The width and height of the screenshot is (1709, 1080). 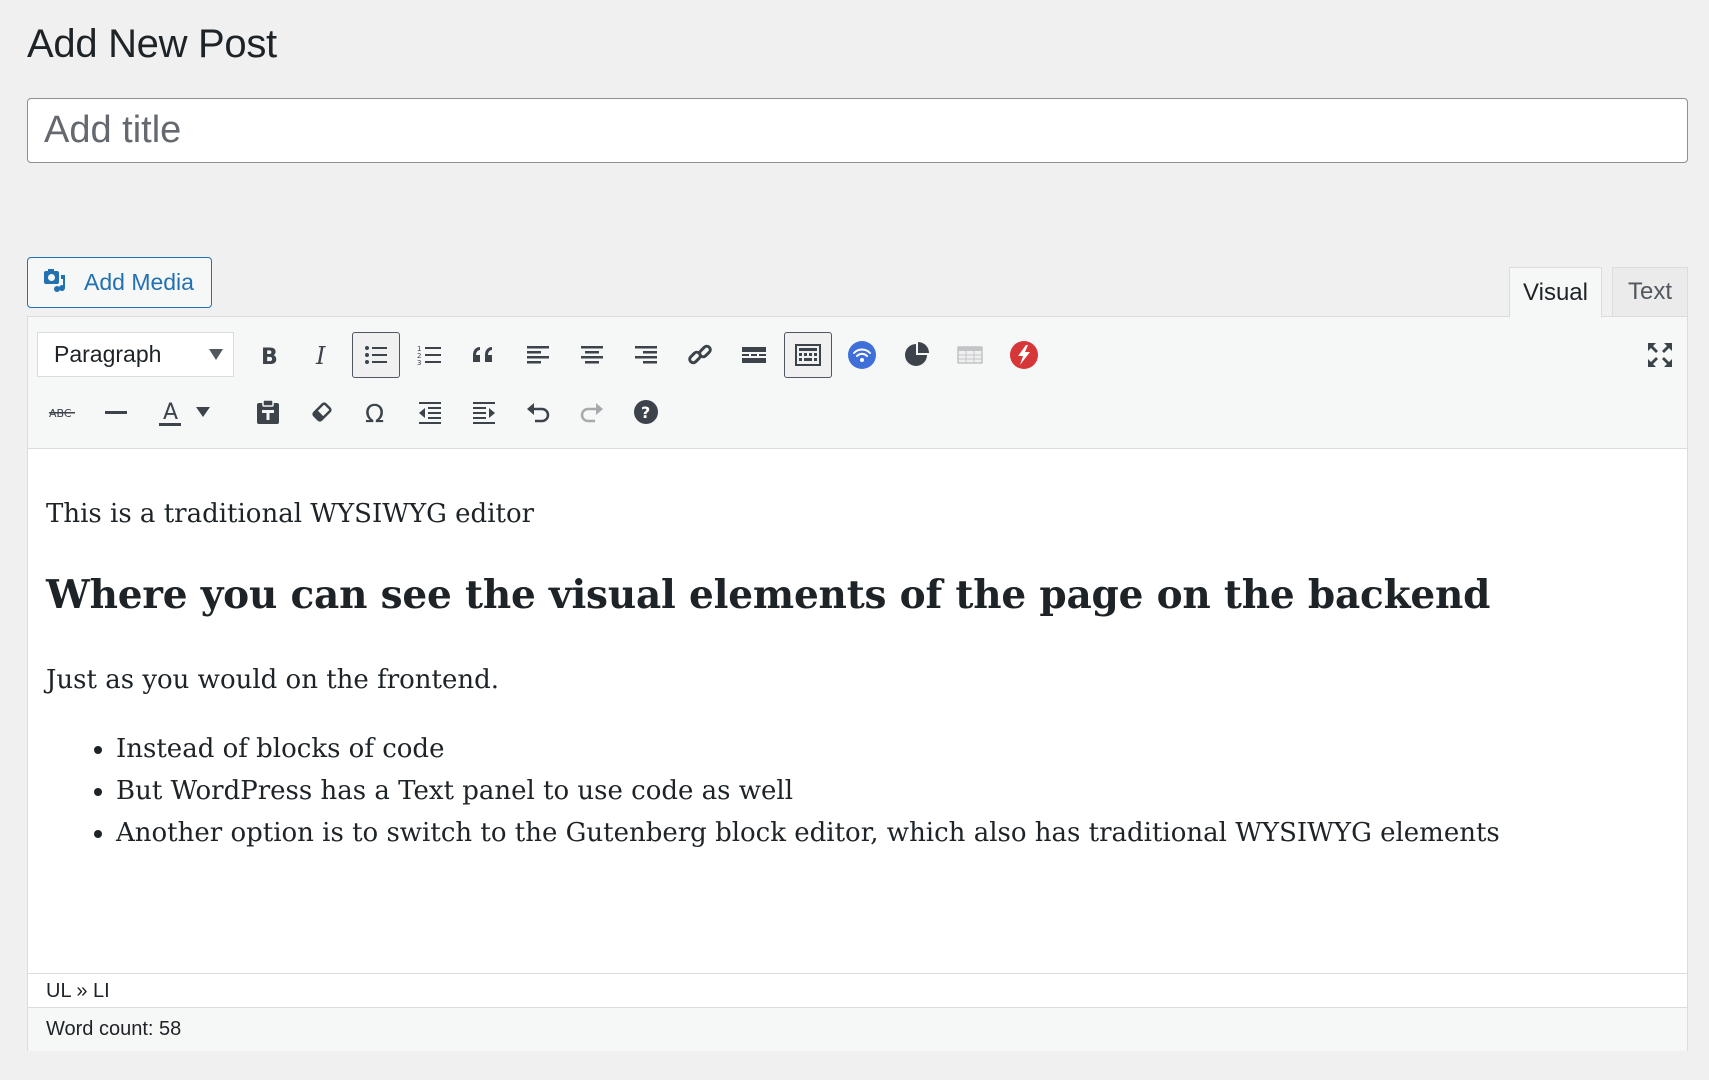 I want to click on toolbar-row-1: Paragraph B I 123, so click(x=857, y=352).